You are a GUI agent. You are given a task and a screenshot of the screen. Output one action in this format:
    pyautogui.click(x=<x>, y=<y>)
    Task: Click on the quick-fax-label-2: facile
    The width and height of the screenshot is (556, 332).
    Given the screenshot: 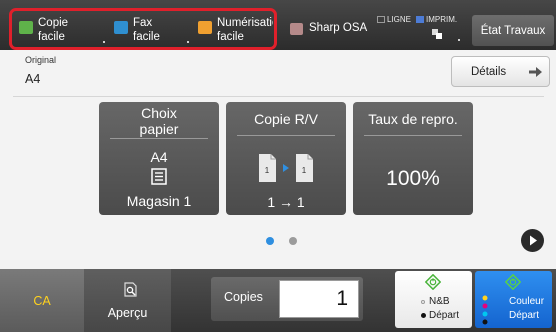 What is the action you would take?
    pyautogui.click(x=146, y=37)
    